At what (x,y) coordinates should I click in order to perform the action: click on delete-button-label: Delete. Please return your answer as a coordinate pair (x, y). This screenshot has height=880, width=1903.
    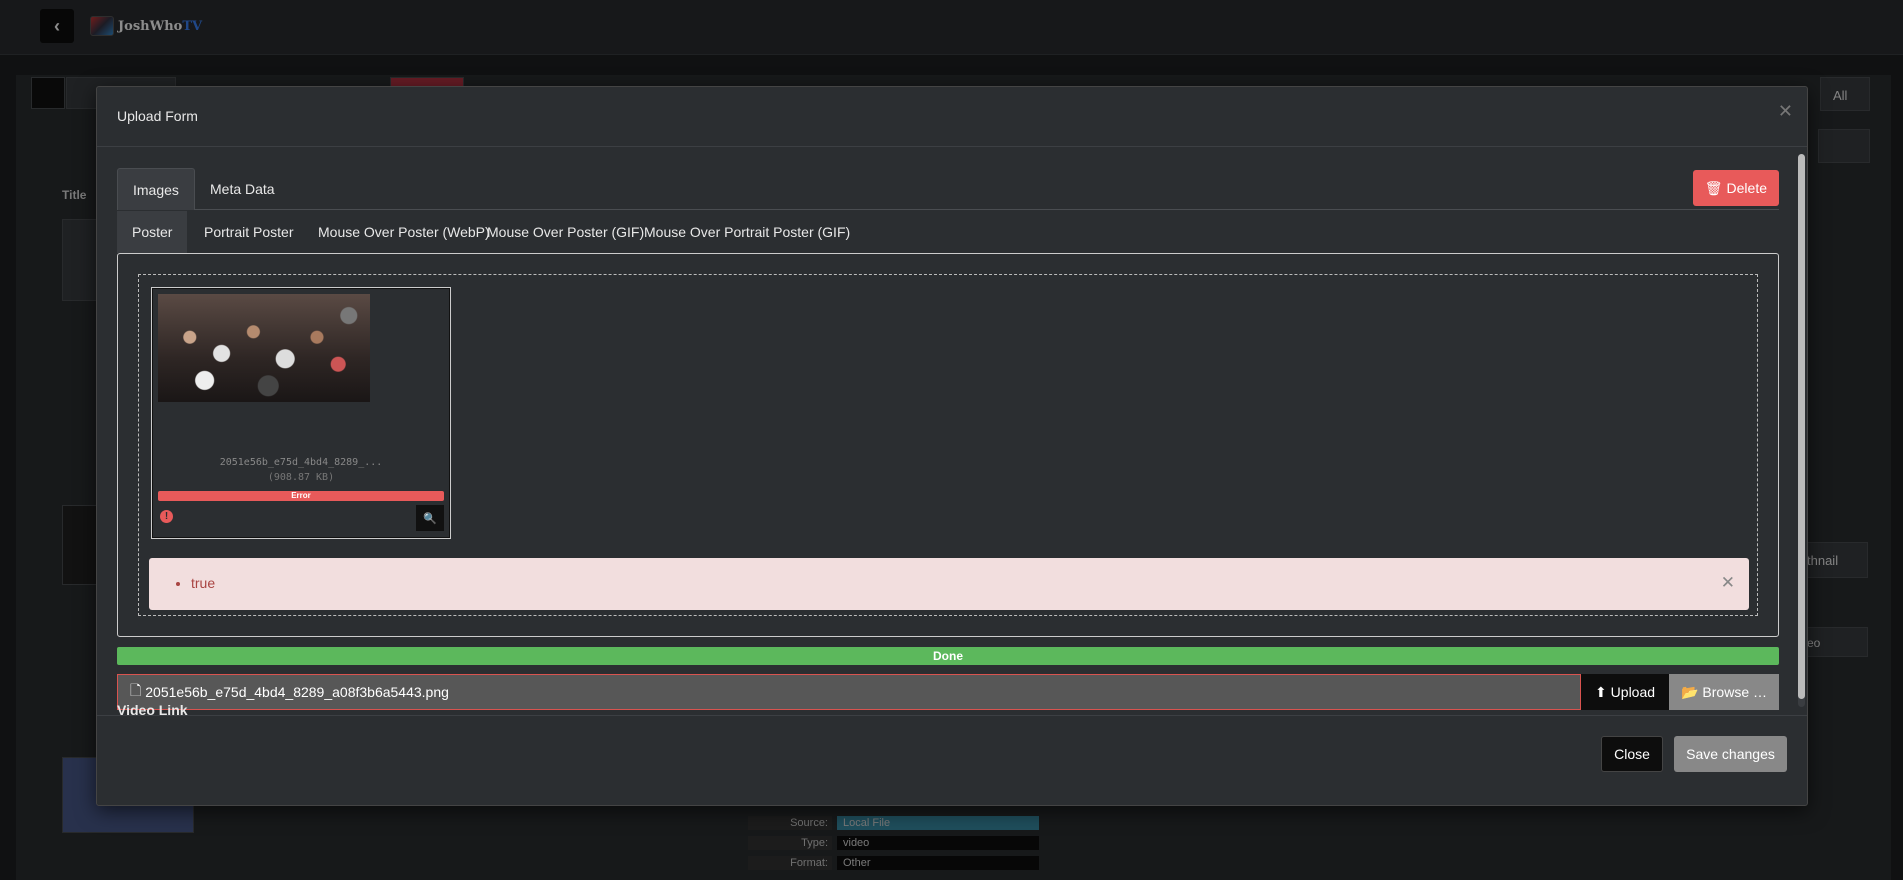
    Looking at the image, I should click on (1746, 188).